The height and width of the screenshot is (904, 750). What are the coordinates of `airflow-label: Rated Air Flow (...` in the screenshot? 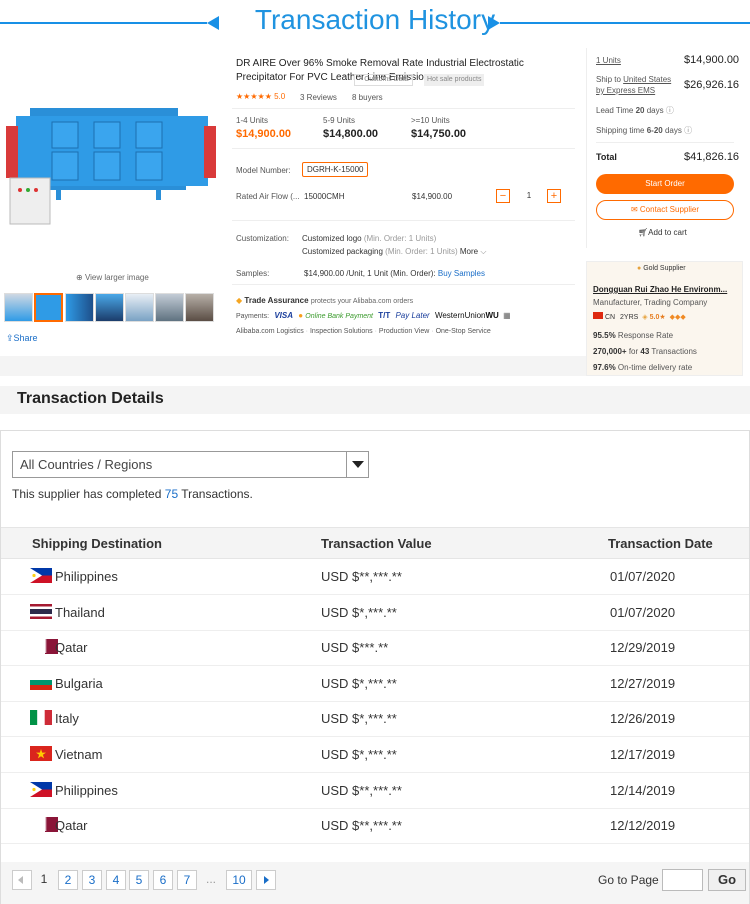 It's located at (268, 196).